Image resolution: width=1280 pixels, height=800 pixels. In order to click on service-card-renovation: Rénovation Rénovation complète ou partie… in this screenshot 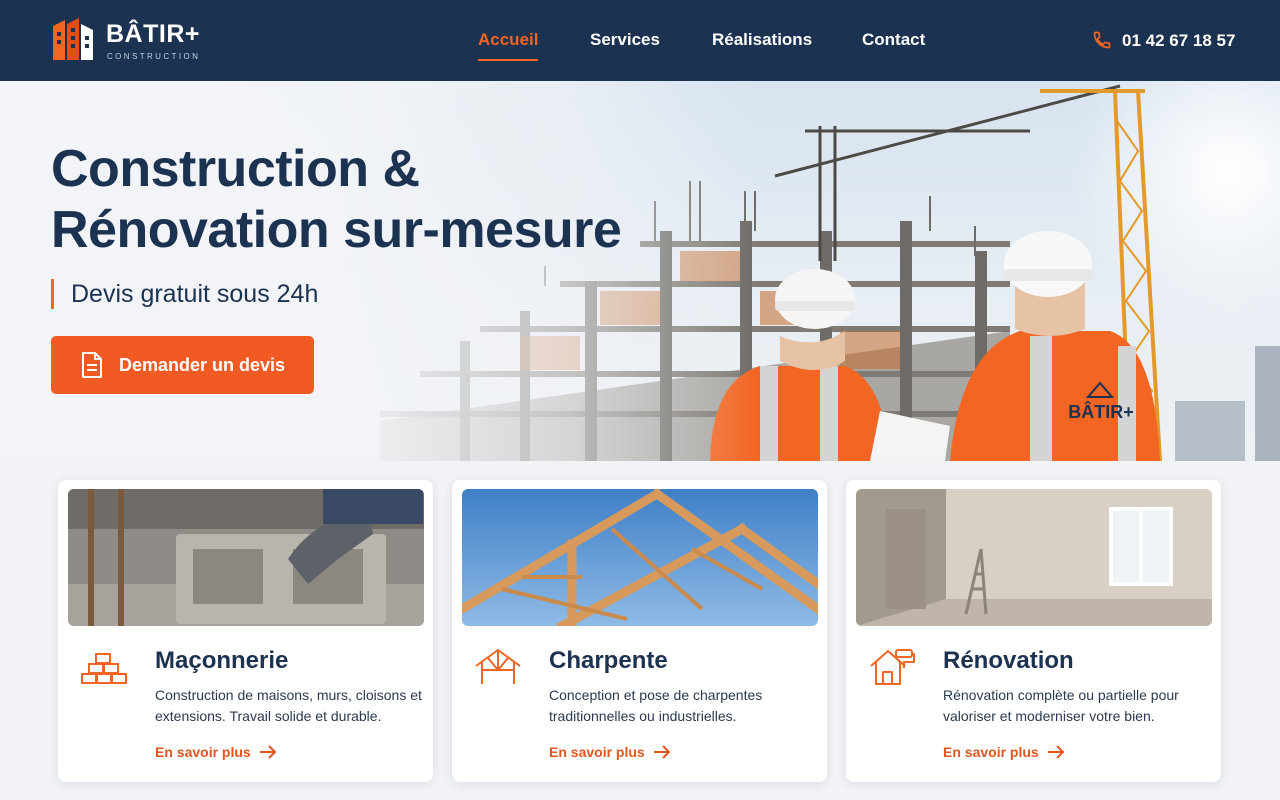, I will do `click(1033, 631)`.